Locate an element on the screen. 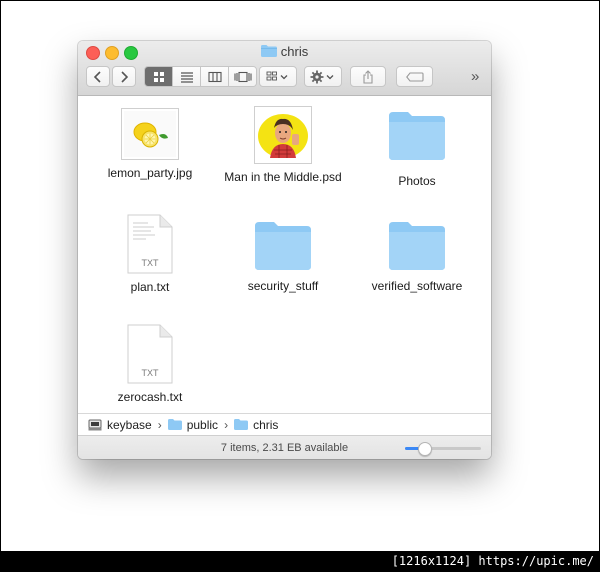 This screenshot has width=600, height=572. gear-icon is located at coordinates (322, 76).